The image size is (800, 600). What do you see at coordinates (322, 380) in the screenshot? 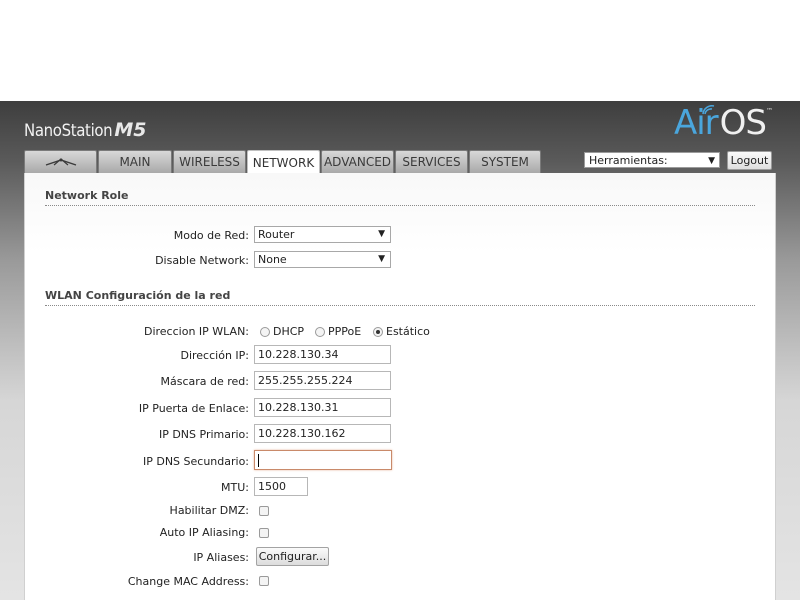
I see `netmask-input: 255.255.255.224` at bounding box center [322, 380].